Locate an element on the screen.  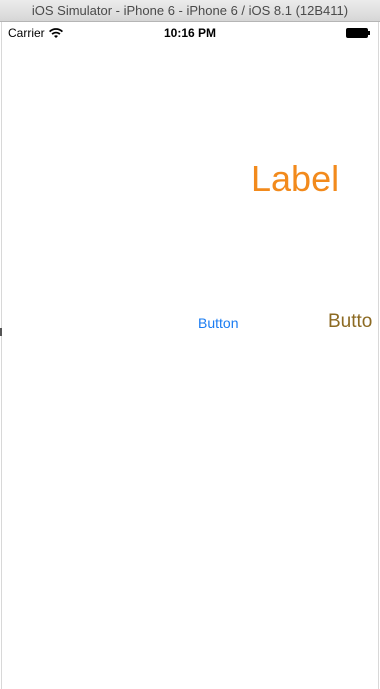
status-time: 10:16 PM is located at coordinates (190, 33).